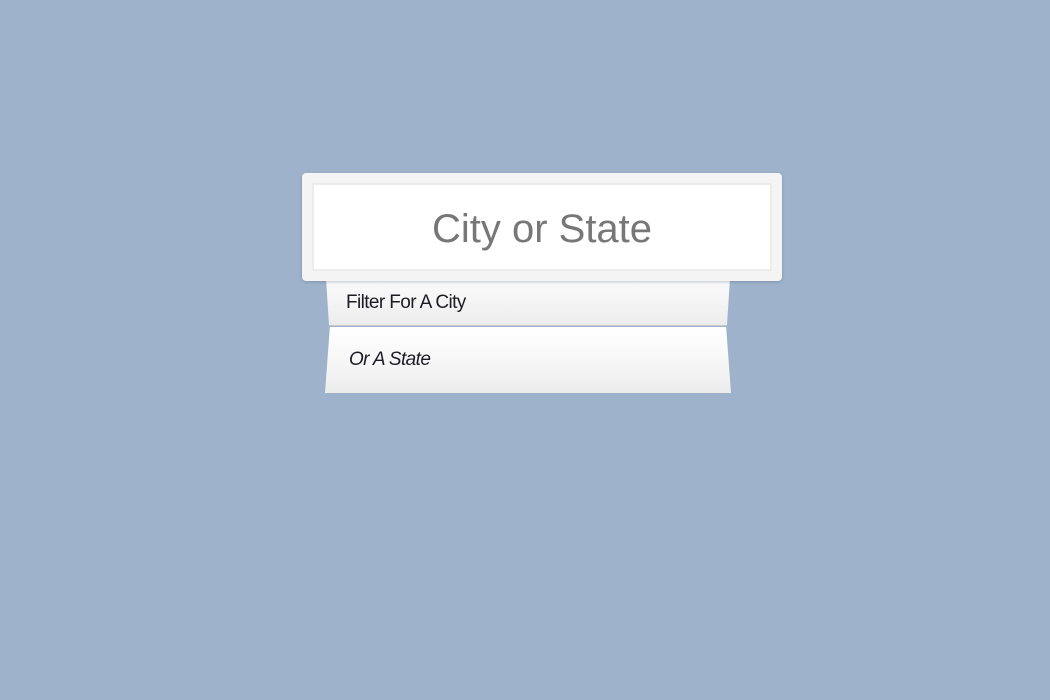  I want to click on search-form, so click(542, 227).